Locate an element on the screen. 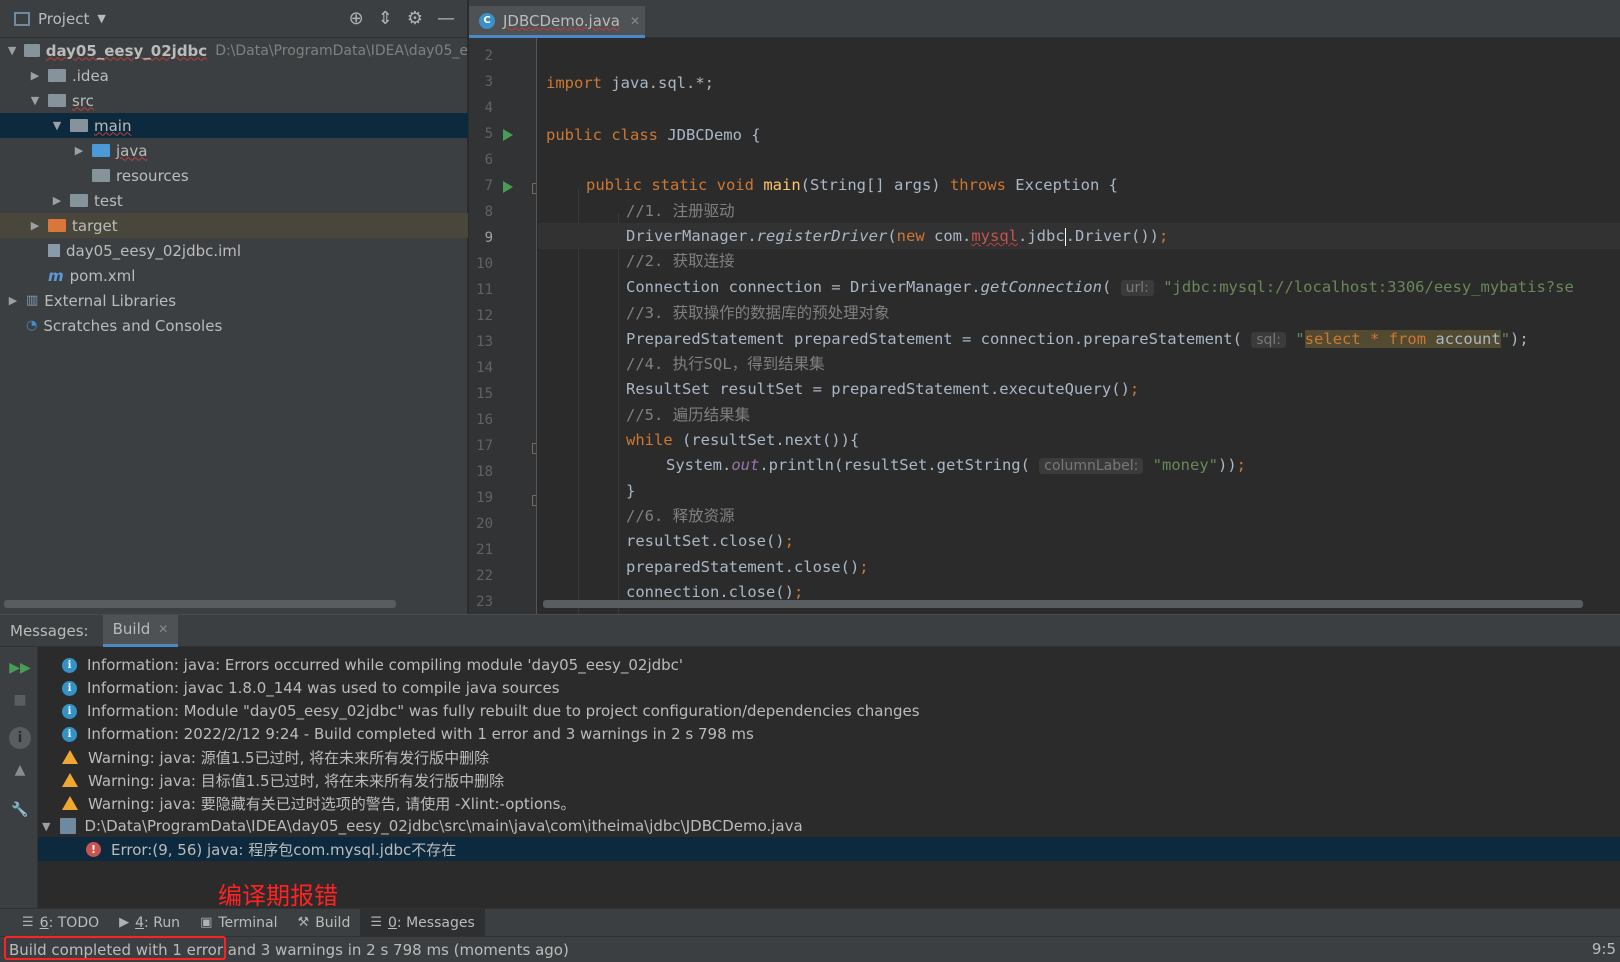 Image resolution: width=1620 pixels, height=962 pixels. tree-item-iml: day05_eesy_02jdbc.iml is located at coordinates (234, 250).